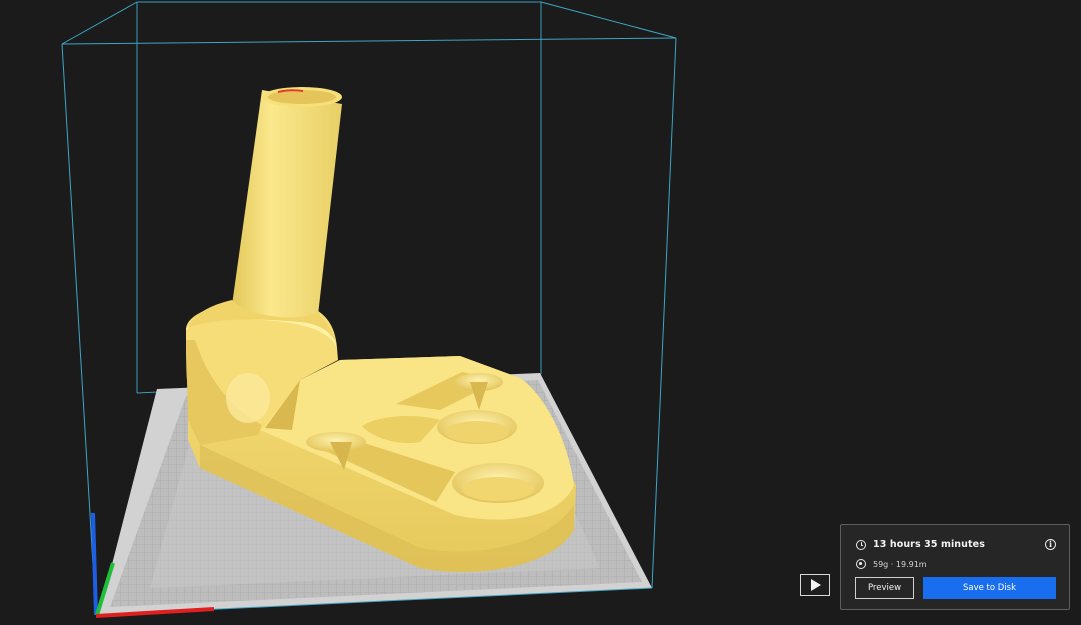  What do you see at coordinates (861, 564) in the screenshot?
I see `spool-icon` at bounding box center [861, 564].